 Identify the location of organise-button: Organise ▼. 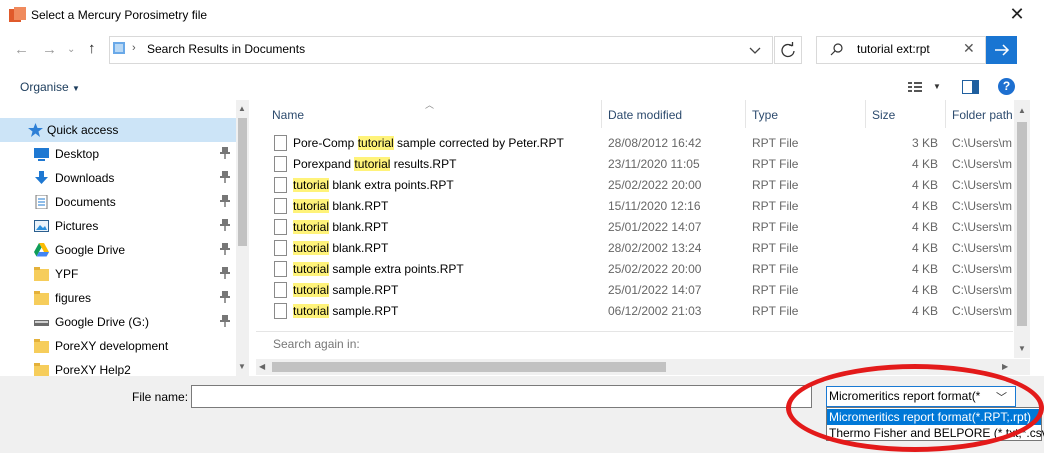
(50, 87).